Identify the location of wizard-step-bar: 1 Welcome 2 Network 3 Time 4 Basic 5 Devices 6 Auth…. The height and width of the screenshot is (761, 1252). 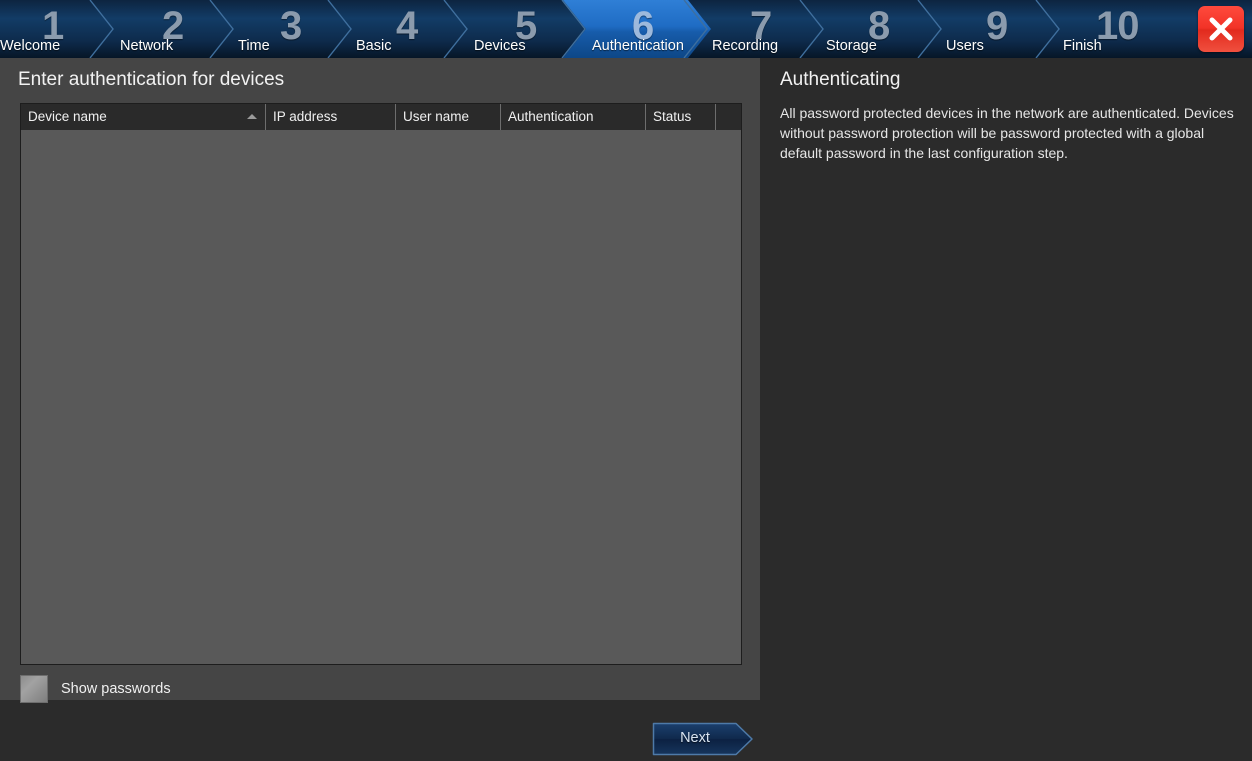
(626, 29).